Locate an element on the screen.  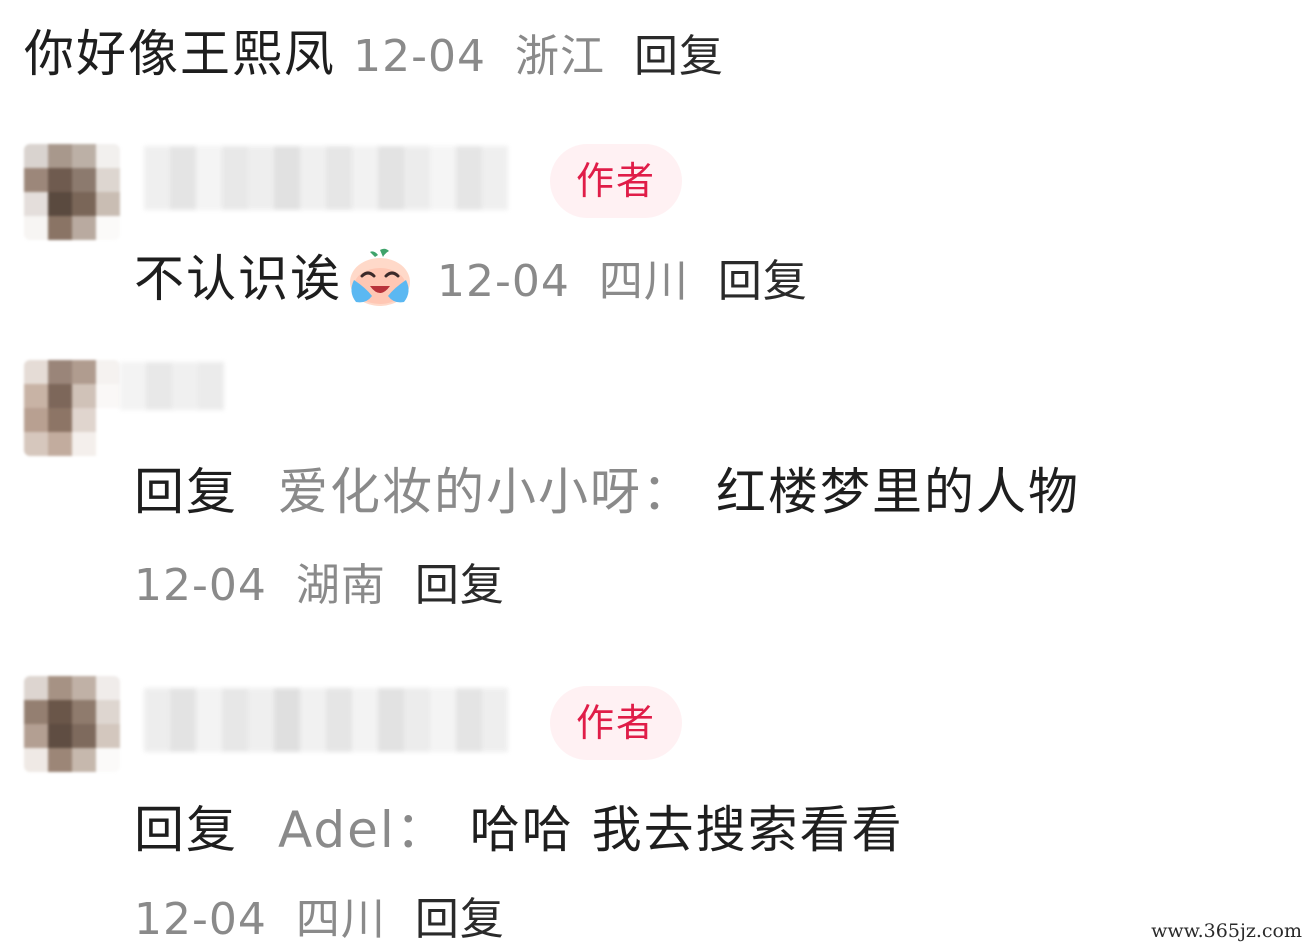
reply-row: 不认识诶 12-04 四川 回复 is located at coordinates (471, 279).